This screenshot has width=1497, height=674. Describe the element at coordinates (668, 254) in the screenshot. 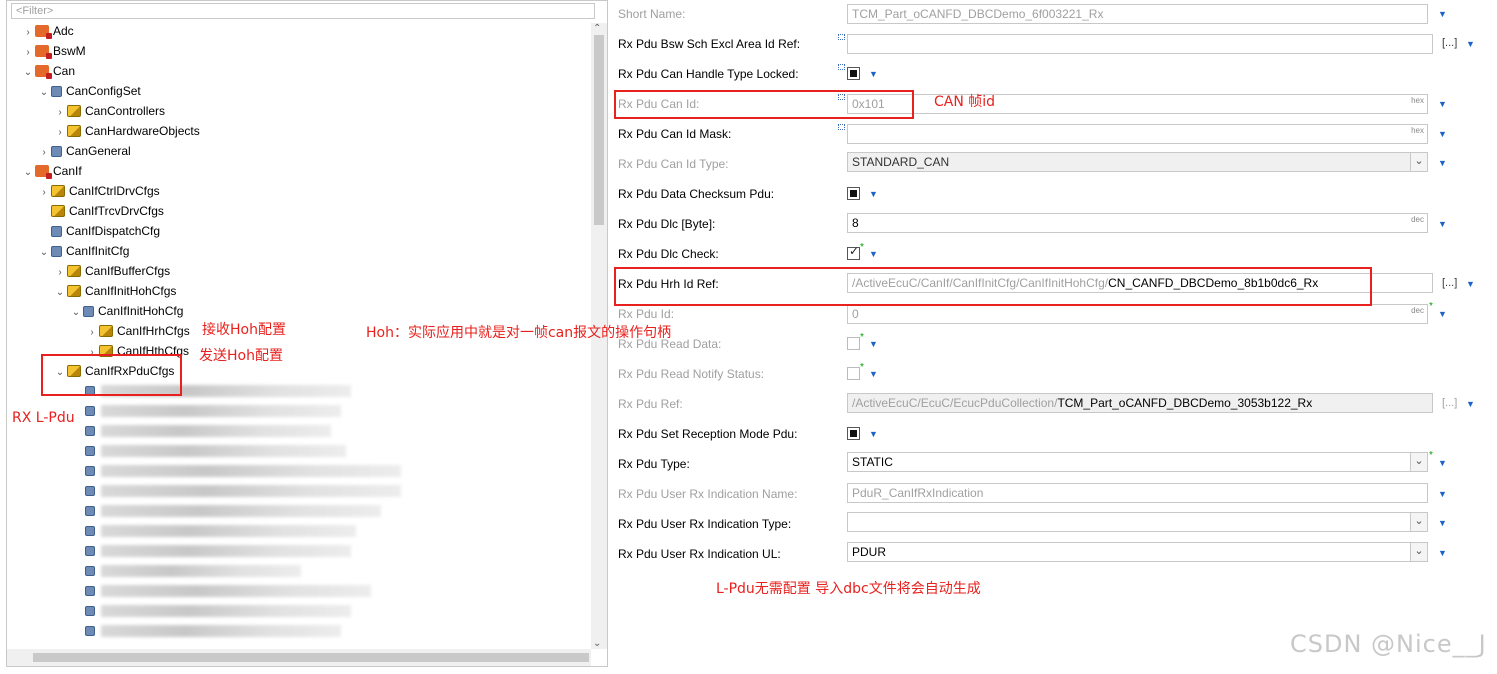

I see `prop-label-dlc-check: Rx Pdu Dlc Check:` at that location.